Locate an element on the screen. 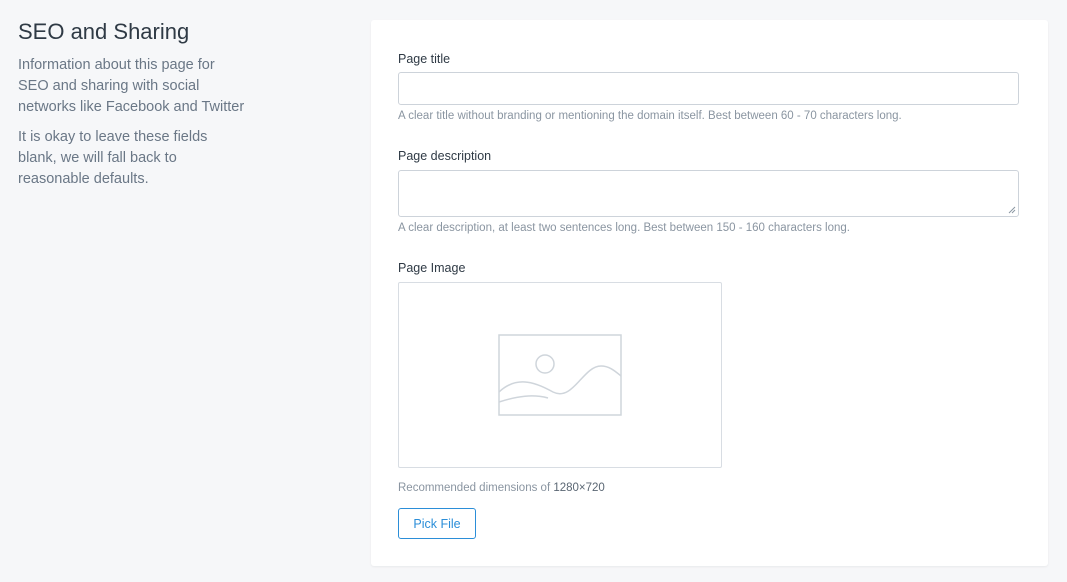  page-description-textarea is located at coordinates (708, 193).